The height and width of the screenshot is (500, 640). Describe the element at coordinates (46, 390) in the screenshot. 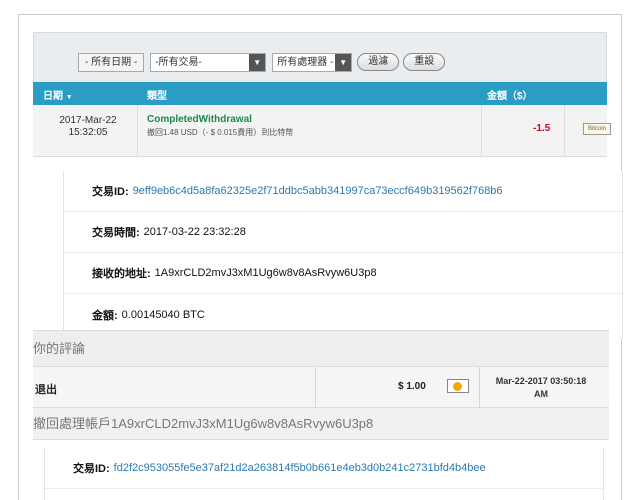

I see `out-label: 退出` at that location.